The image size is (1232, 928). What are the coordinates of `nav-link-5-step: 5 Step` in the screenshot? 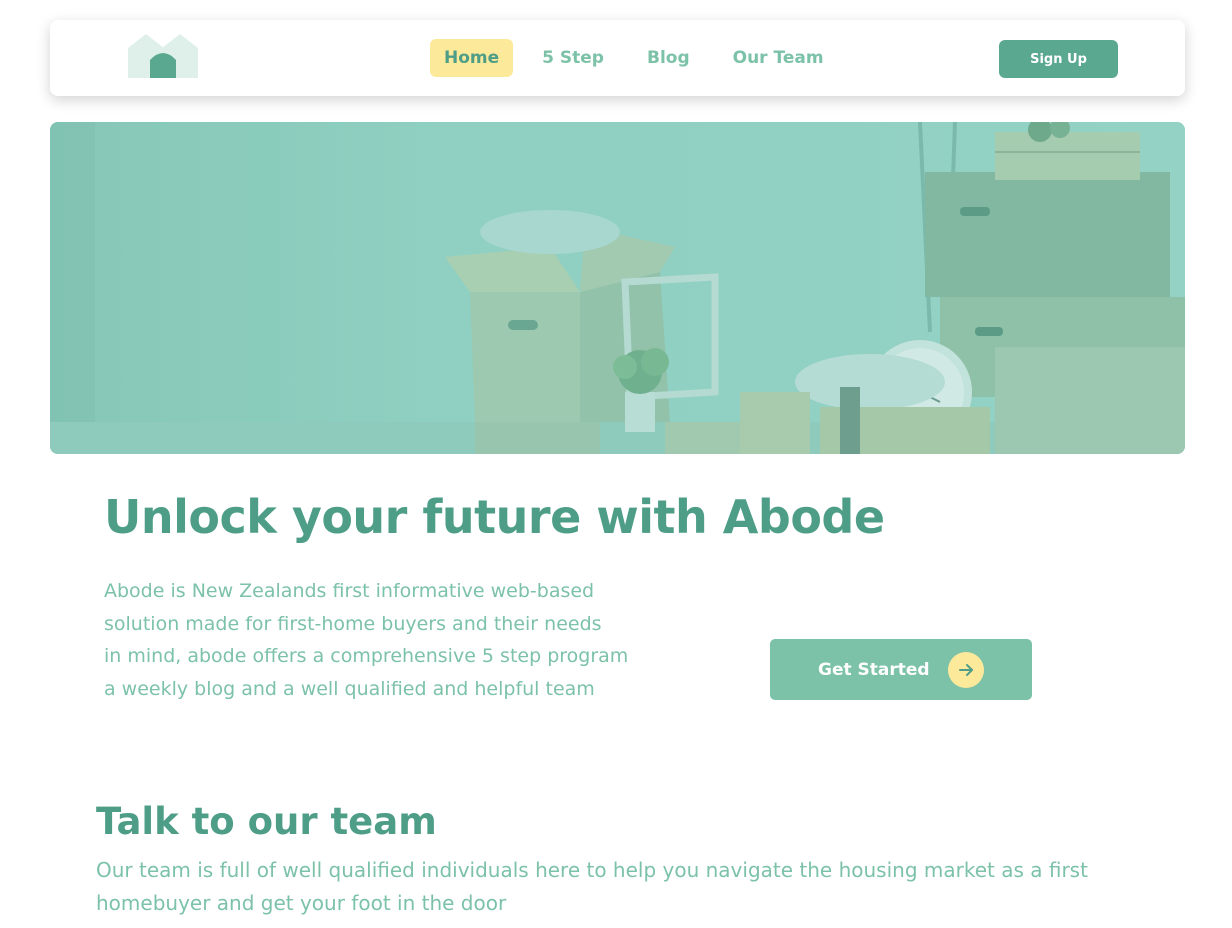 It's located at (573, 58).